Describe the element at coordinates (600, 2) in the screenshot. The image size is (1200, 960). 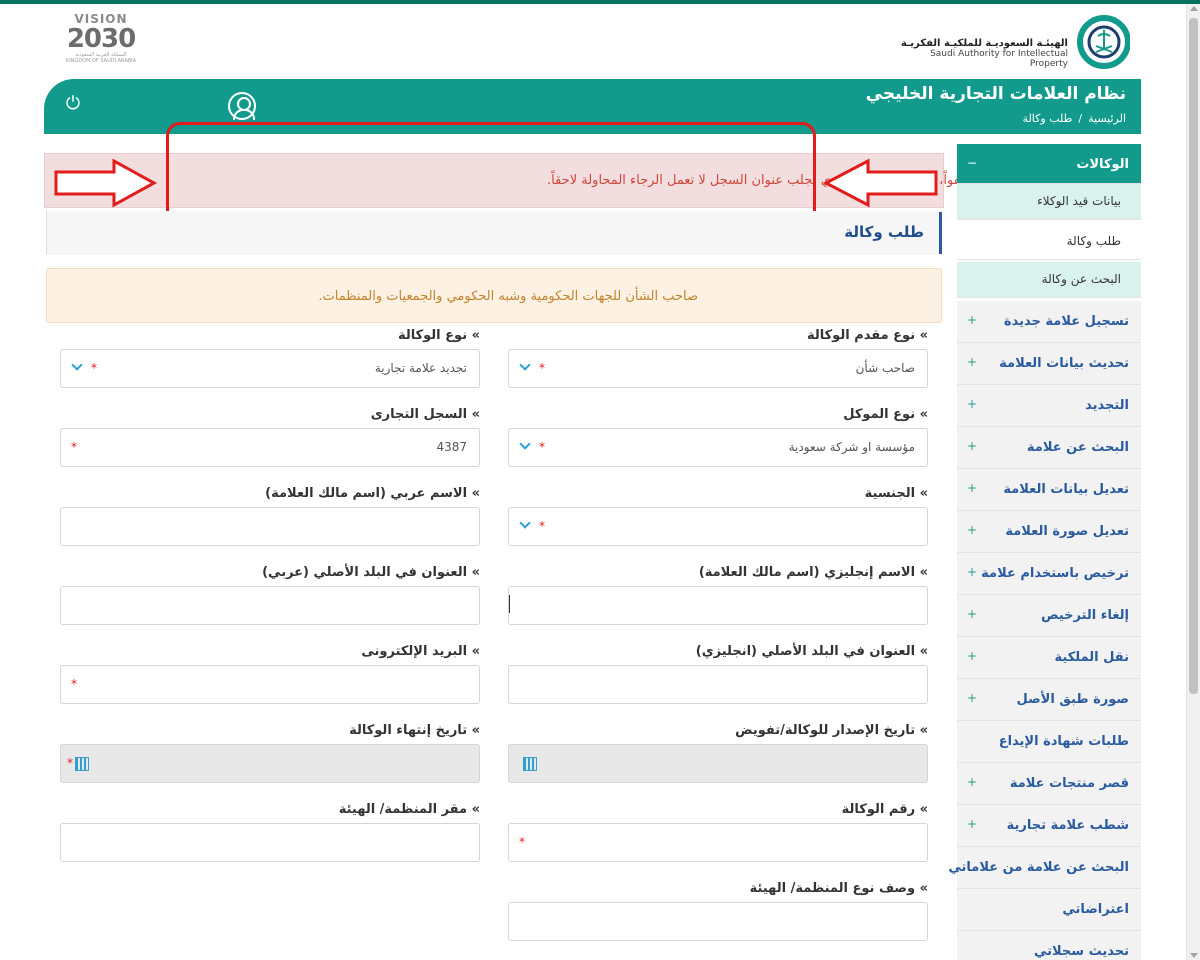
I see `top-strip` at that location.